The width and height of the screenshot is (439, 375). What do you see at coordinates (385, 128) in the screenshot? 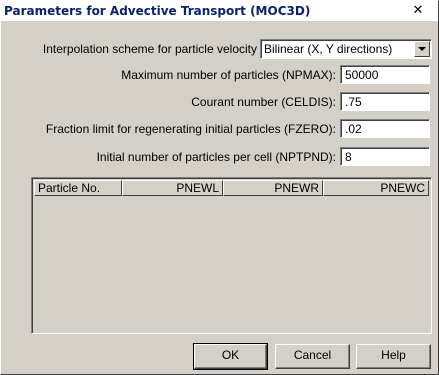
I see `fzero-input: .02` at bounding box center [385, 128].